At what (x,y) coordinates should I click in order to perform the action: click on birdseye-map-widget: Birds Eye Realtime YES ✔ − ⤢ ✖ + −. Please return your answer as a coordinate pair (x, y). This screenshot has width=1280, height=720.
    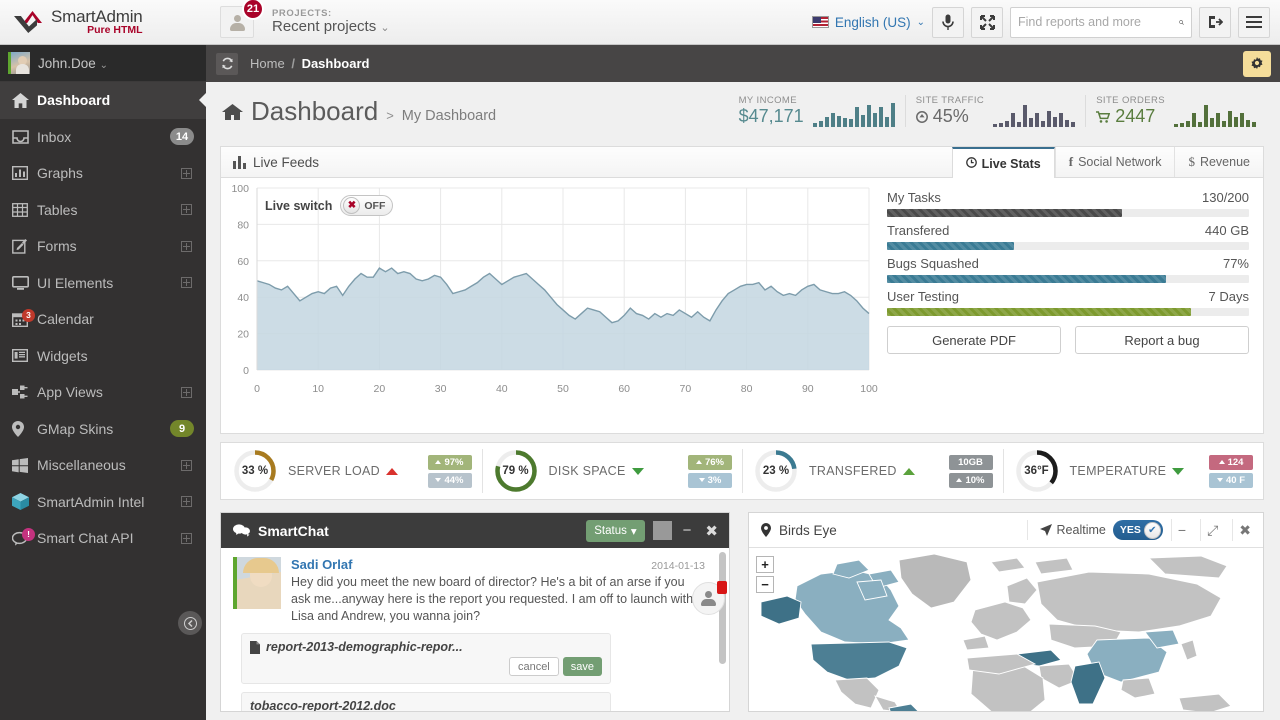
    Looking at the image, I should click on (1006, 612).